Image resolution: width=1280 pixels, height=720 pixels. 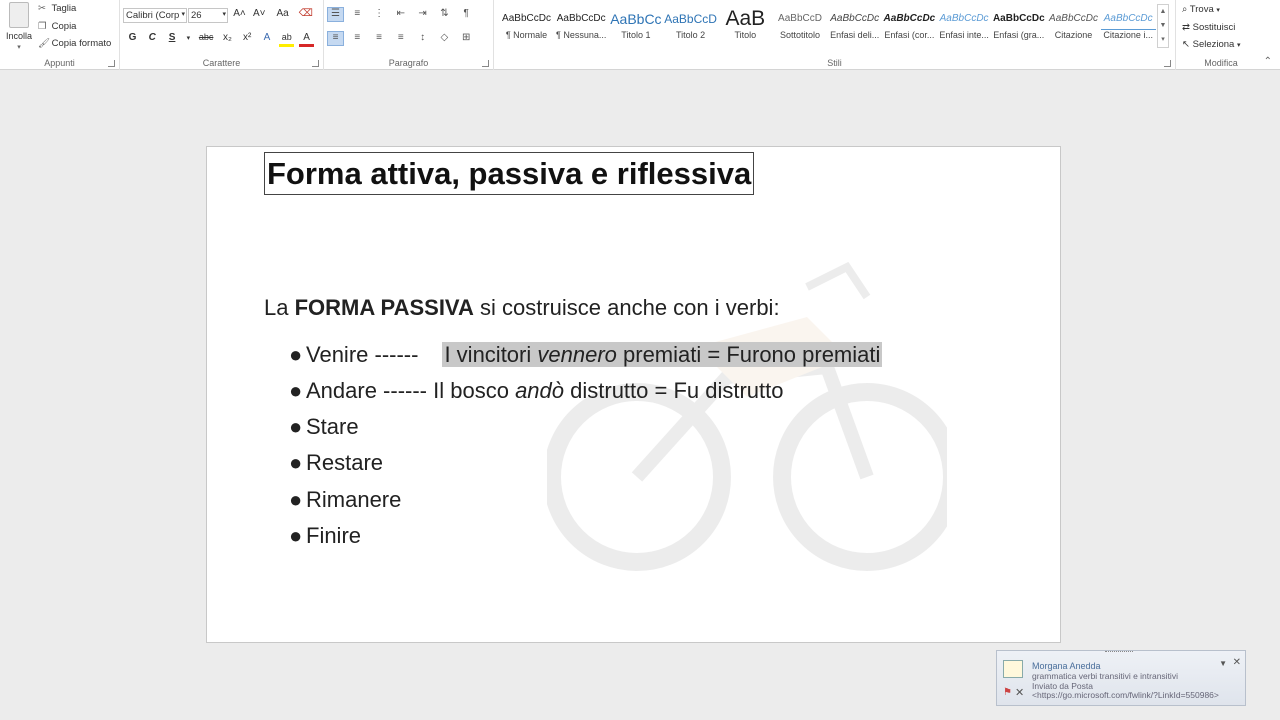 I want to click on collapse-ribbon-icon: ⌃, so click(x=1268, y=61).